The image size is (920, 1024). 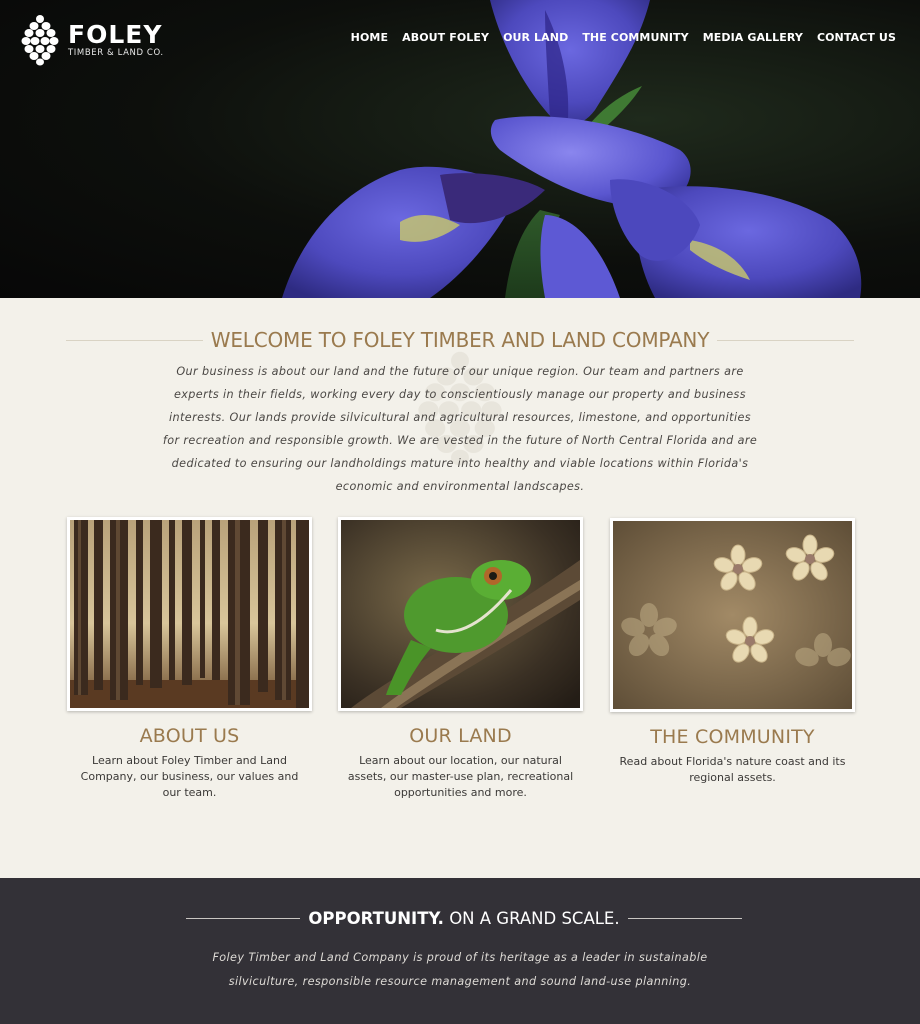 I want to click on milkweed-flowers-image, so click(x=732, y=615).